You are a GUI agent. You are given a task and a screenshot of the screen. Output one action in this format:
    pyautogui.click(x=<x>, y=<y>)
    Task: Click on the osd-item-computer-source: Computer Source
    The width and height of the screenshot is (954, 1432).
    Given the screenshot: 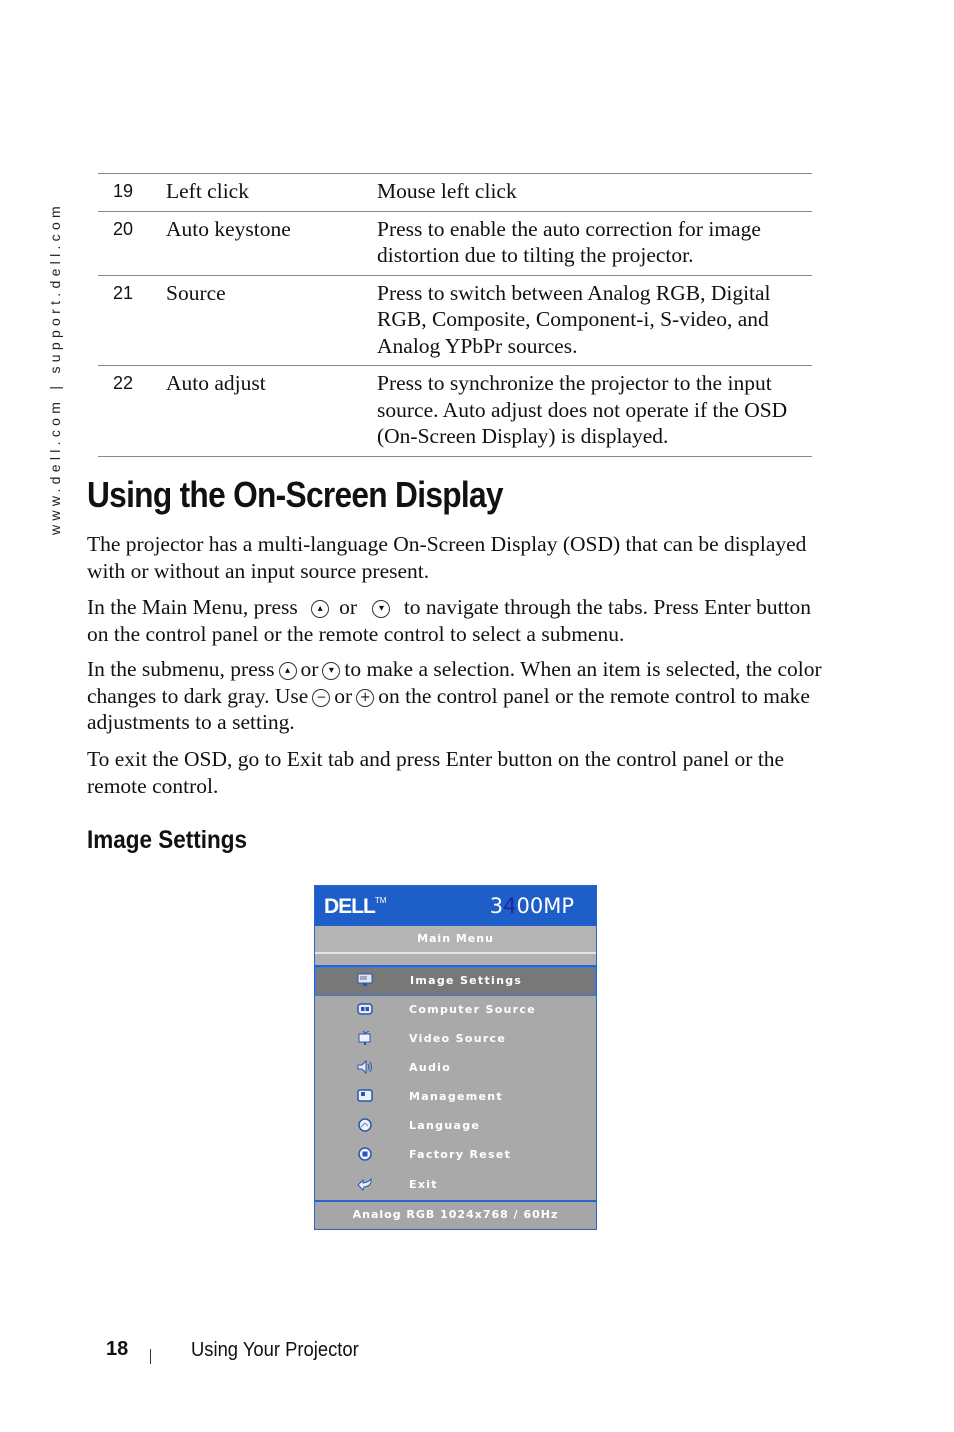 What is the action you would take?
    pyautogui.click(x=455, y=1010)
    